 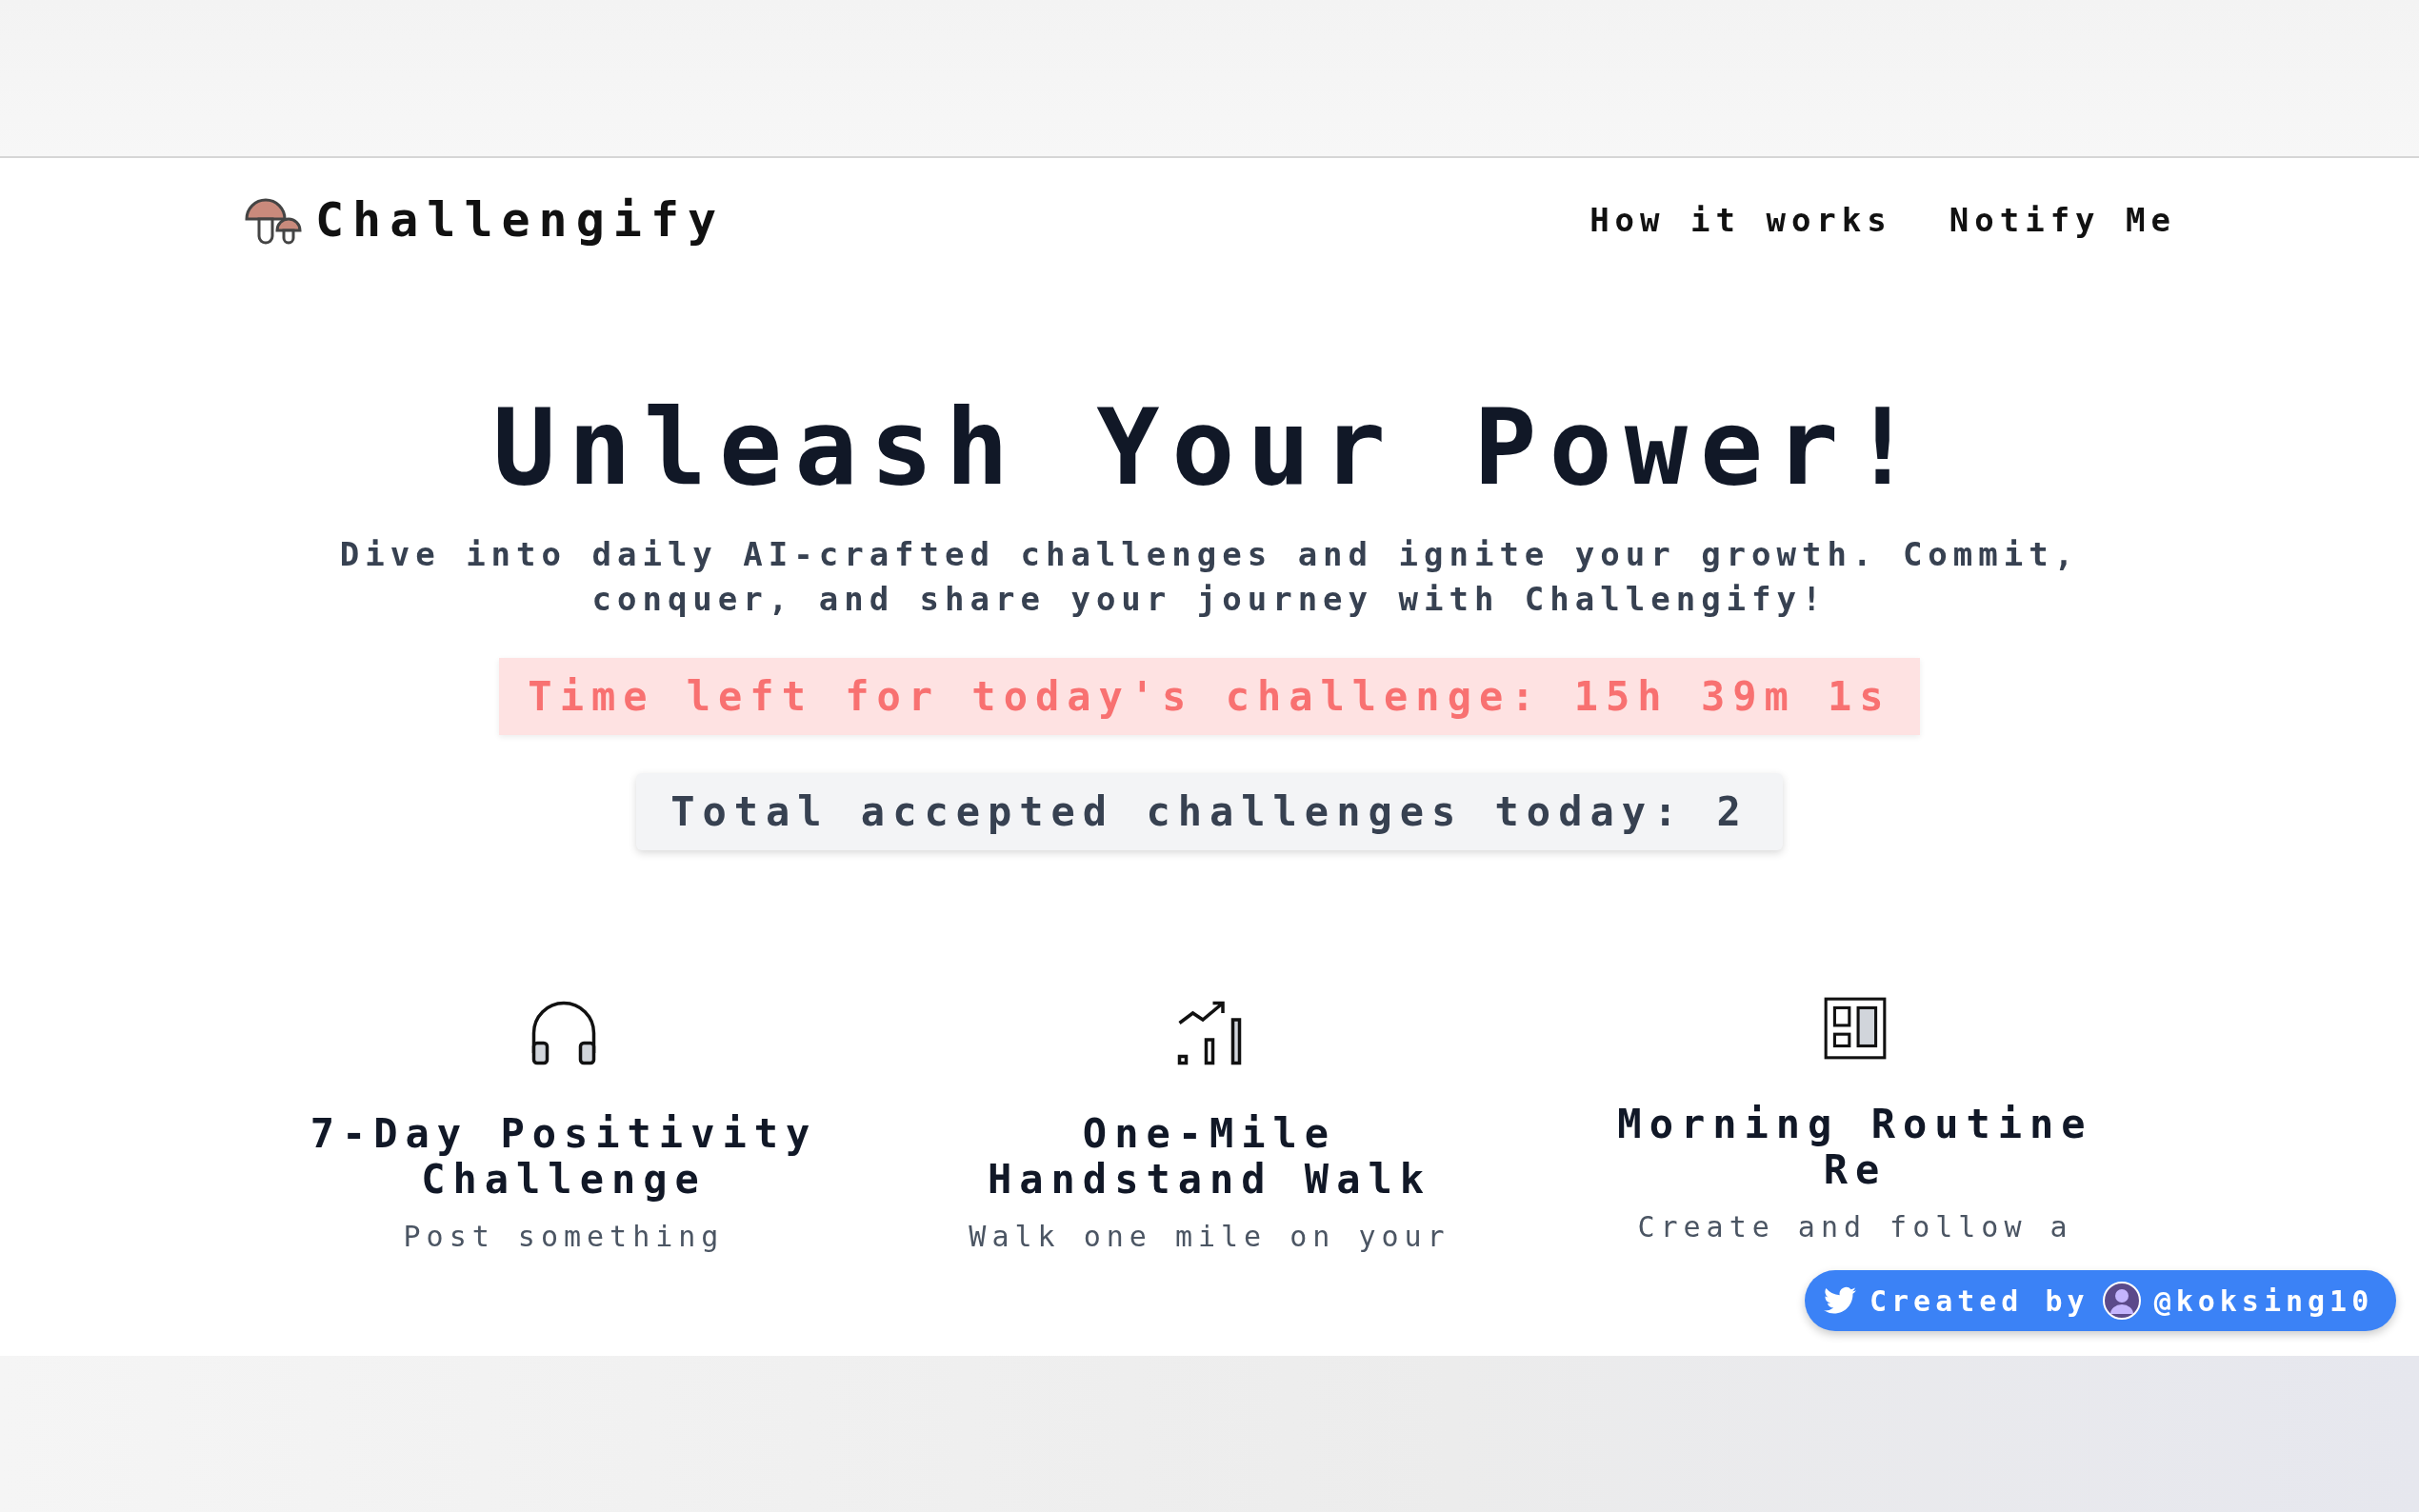 What do you see at coordinates (1209, 577) in the screenshot?
I see `hero-subtitle: Dive into daily AI-crafted challenges and ignite your growth. Commit, conquer, and share your journey with Challengify!` at bounding box center [1209, 577].